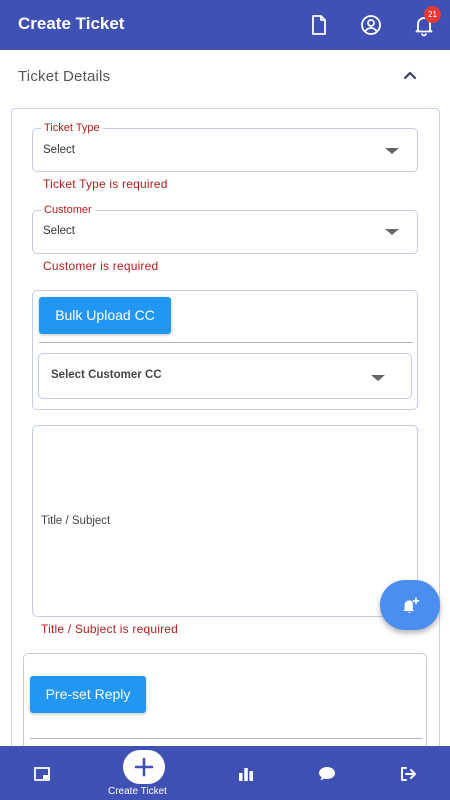  What do you see at coordinates (225, 25) in the screenshot?
I see `app-bar: Create Ticket 21` at bounding box center [225, 25].